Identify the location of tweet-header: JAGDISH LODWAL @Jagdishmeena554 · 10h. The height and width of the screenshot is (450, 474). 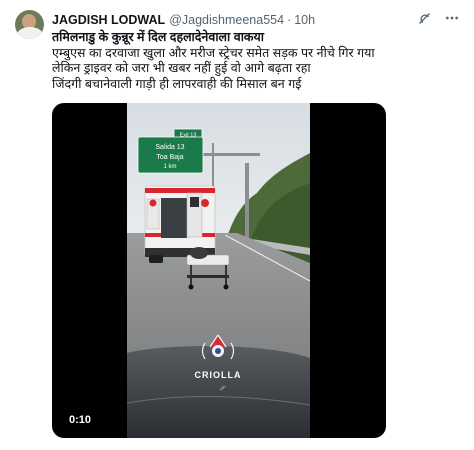
(183, 19).